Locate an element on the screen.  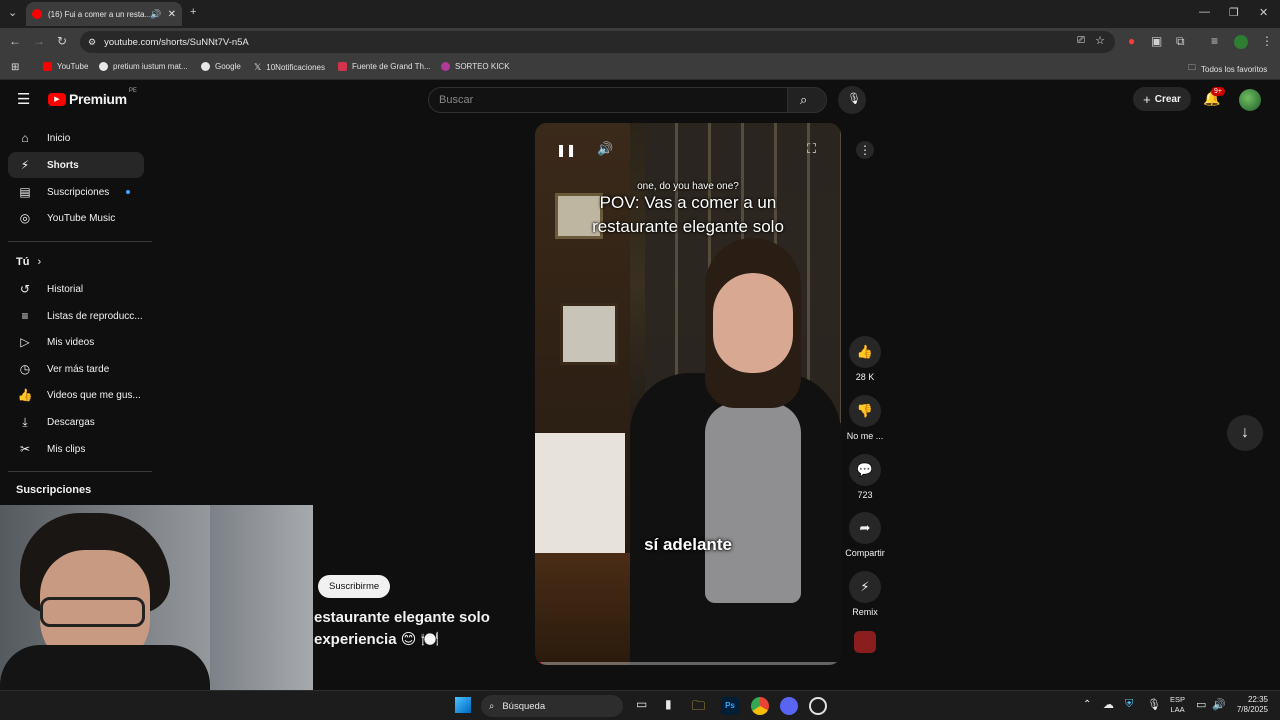
sidebar-divider is located at coordinates (80, 471).